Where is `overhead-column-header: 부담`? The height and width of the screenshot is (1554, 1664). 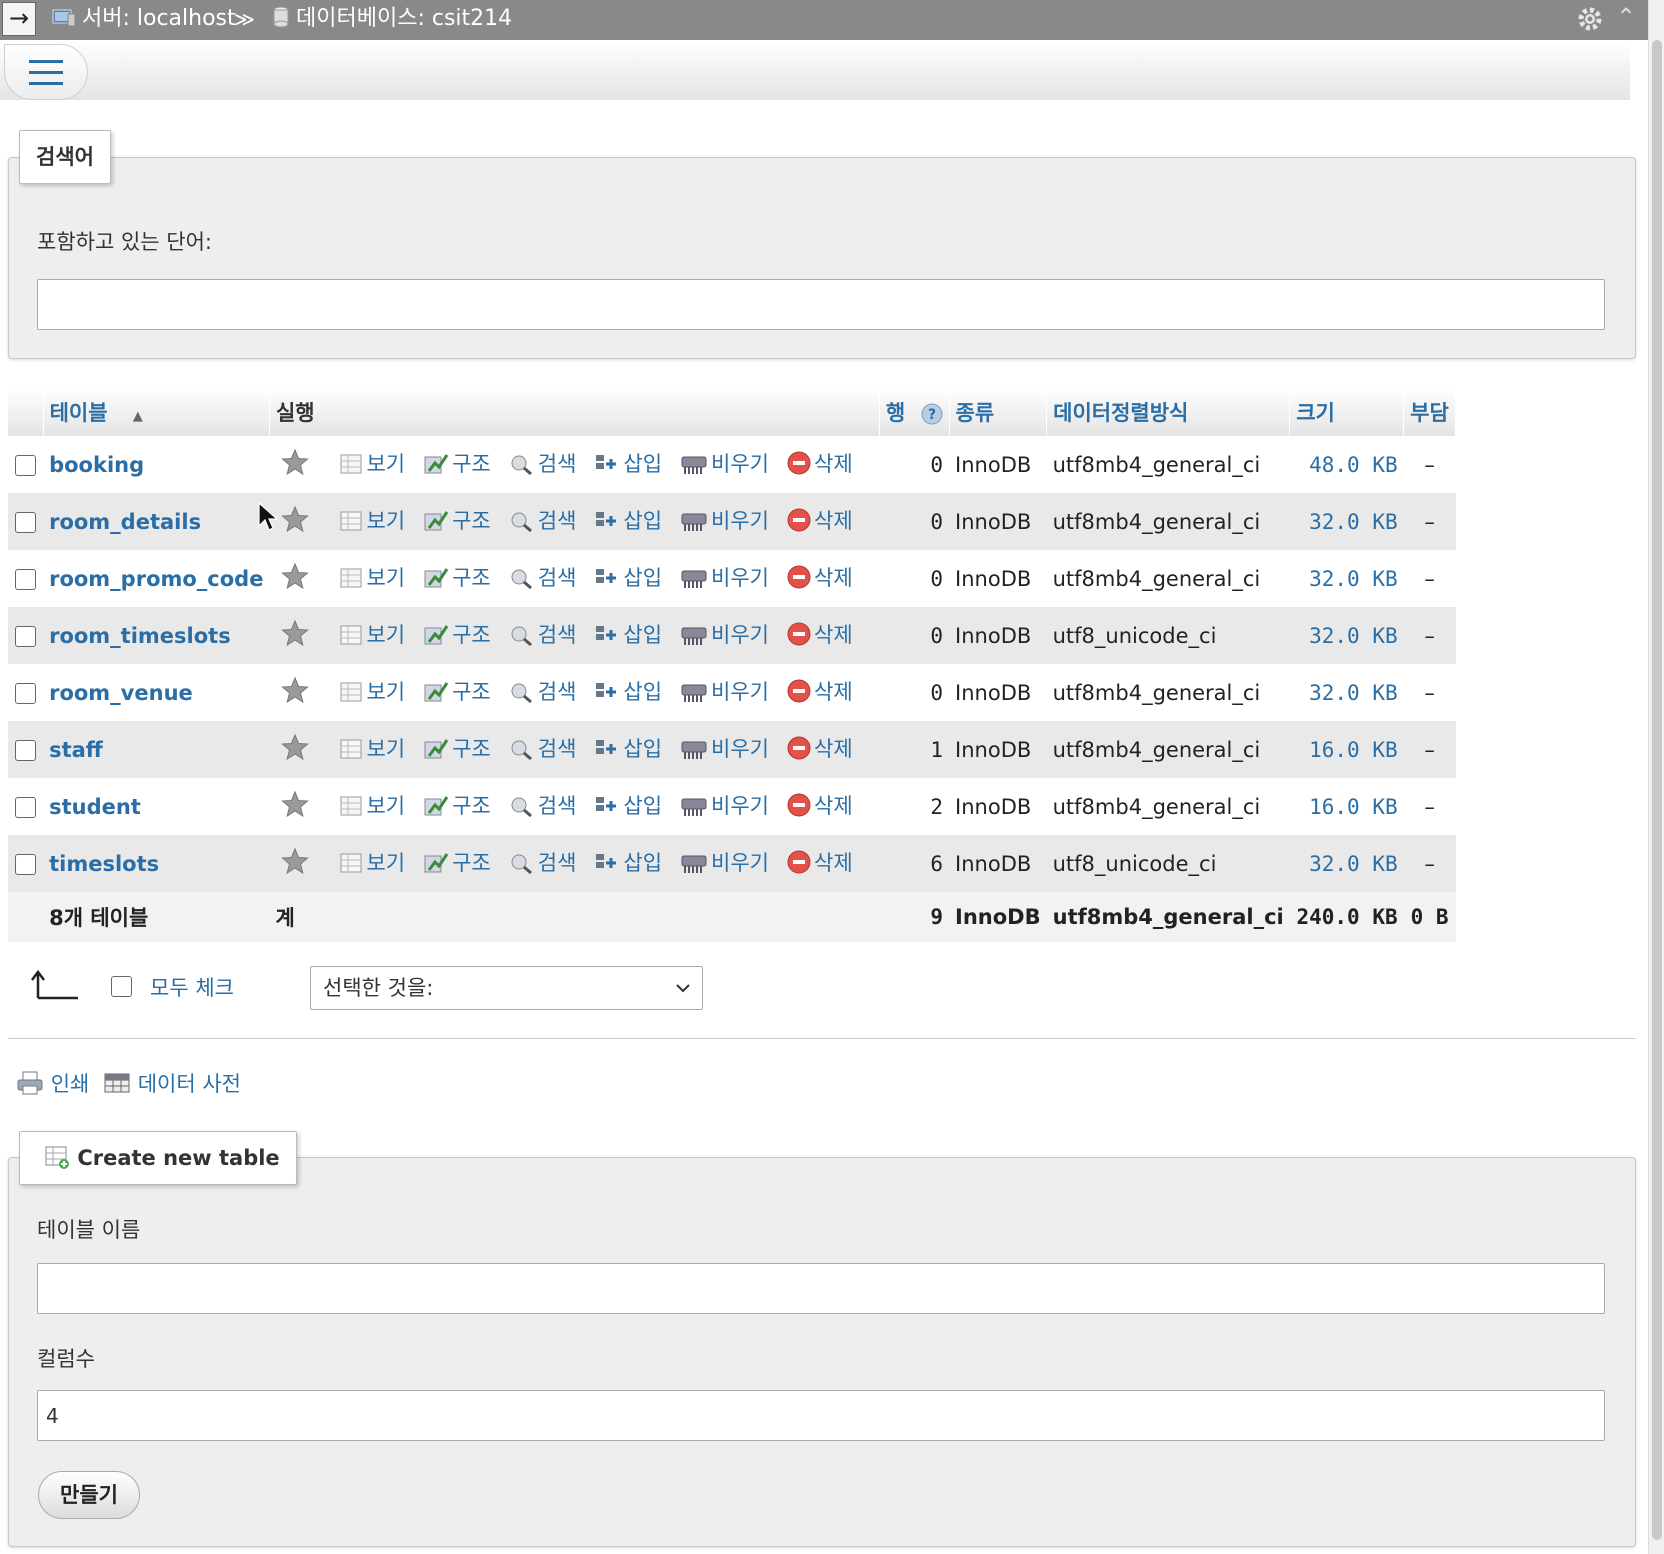 overhead-column-header: 부담 is located at coordinates (1429, 412).